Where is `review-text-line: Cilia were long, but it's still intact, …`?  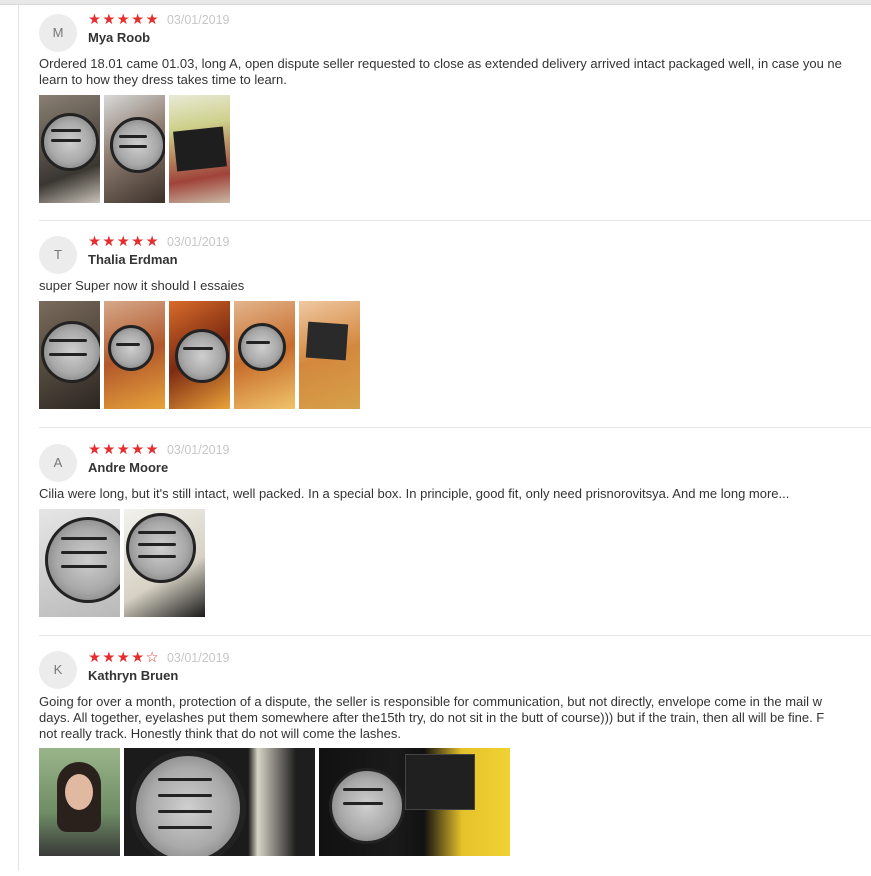 review-text-line: Cilia were long, but it's still intact, … is located at coordinates (414, 493).